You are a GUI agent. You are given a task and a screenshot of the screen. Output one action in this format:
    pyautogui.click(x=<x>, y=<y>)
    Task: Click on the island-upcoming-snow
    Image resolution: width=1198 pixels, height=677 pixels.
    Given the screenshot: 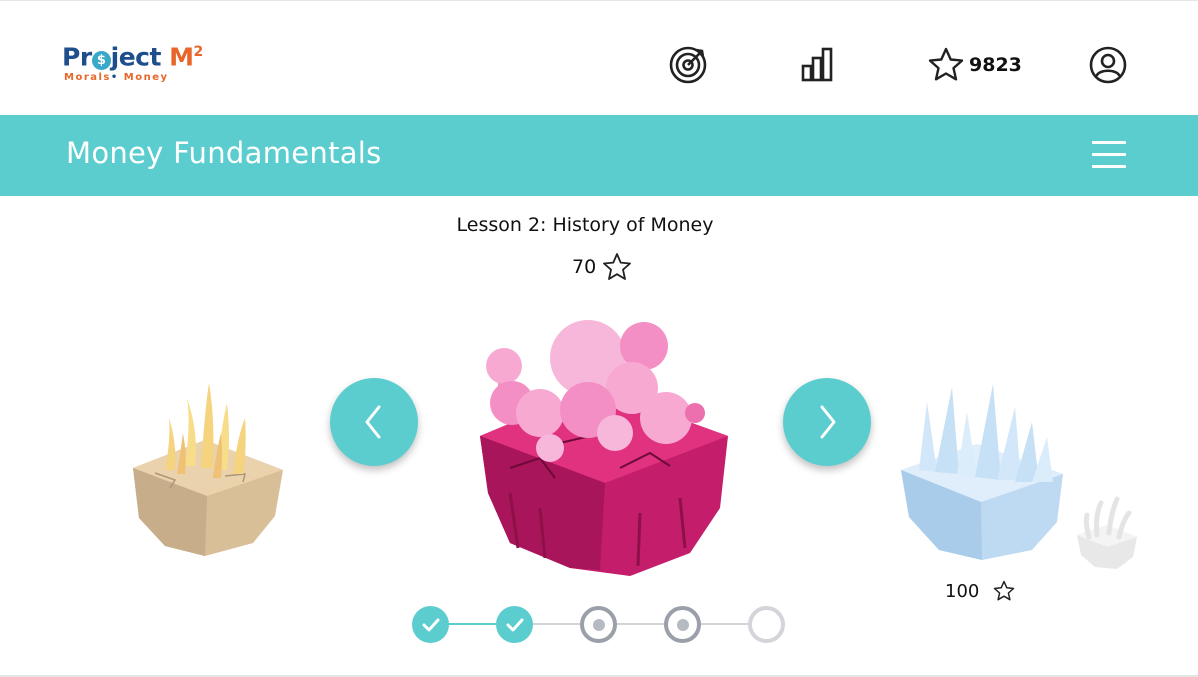 What is the action you would take?
    pyautogui.click(x=1107, y=534)
    